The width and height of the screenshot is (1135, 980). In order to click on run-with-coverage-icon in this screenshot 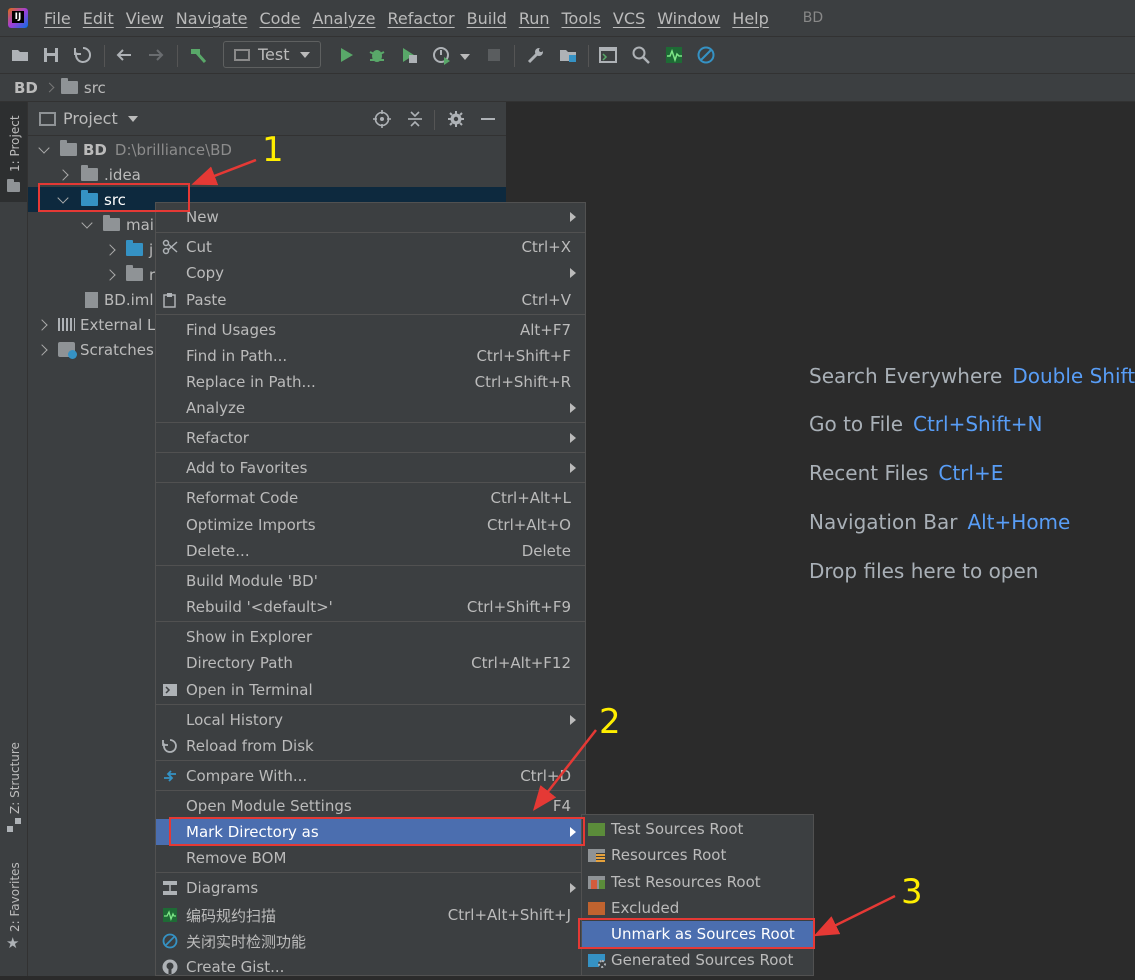, I will do `click(409, 55)`.